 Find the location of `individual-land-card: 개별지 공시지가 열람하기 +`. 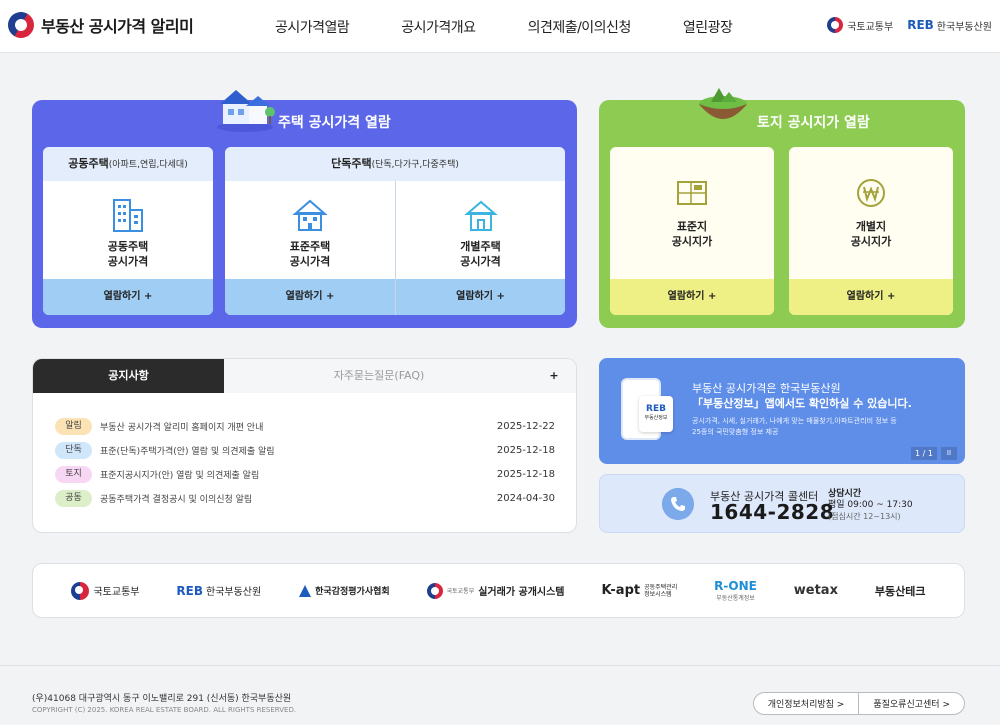

individual-land-card: 개별지 공시지가 열람하기 + is located at coordinates (871, 231).